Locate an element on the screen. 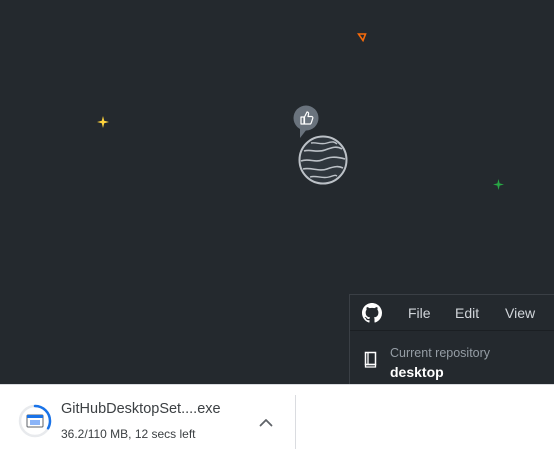  menu-file: File is located at coordinates (419, 312).